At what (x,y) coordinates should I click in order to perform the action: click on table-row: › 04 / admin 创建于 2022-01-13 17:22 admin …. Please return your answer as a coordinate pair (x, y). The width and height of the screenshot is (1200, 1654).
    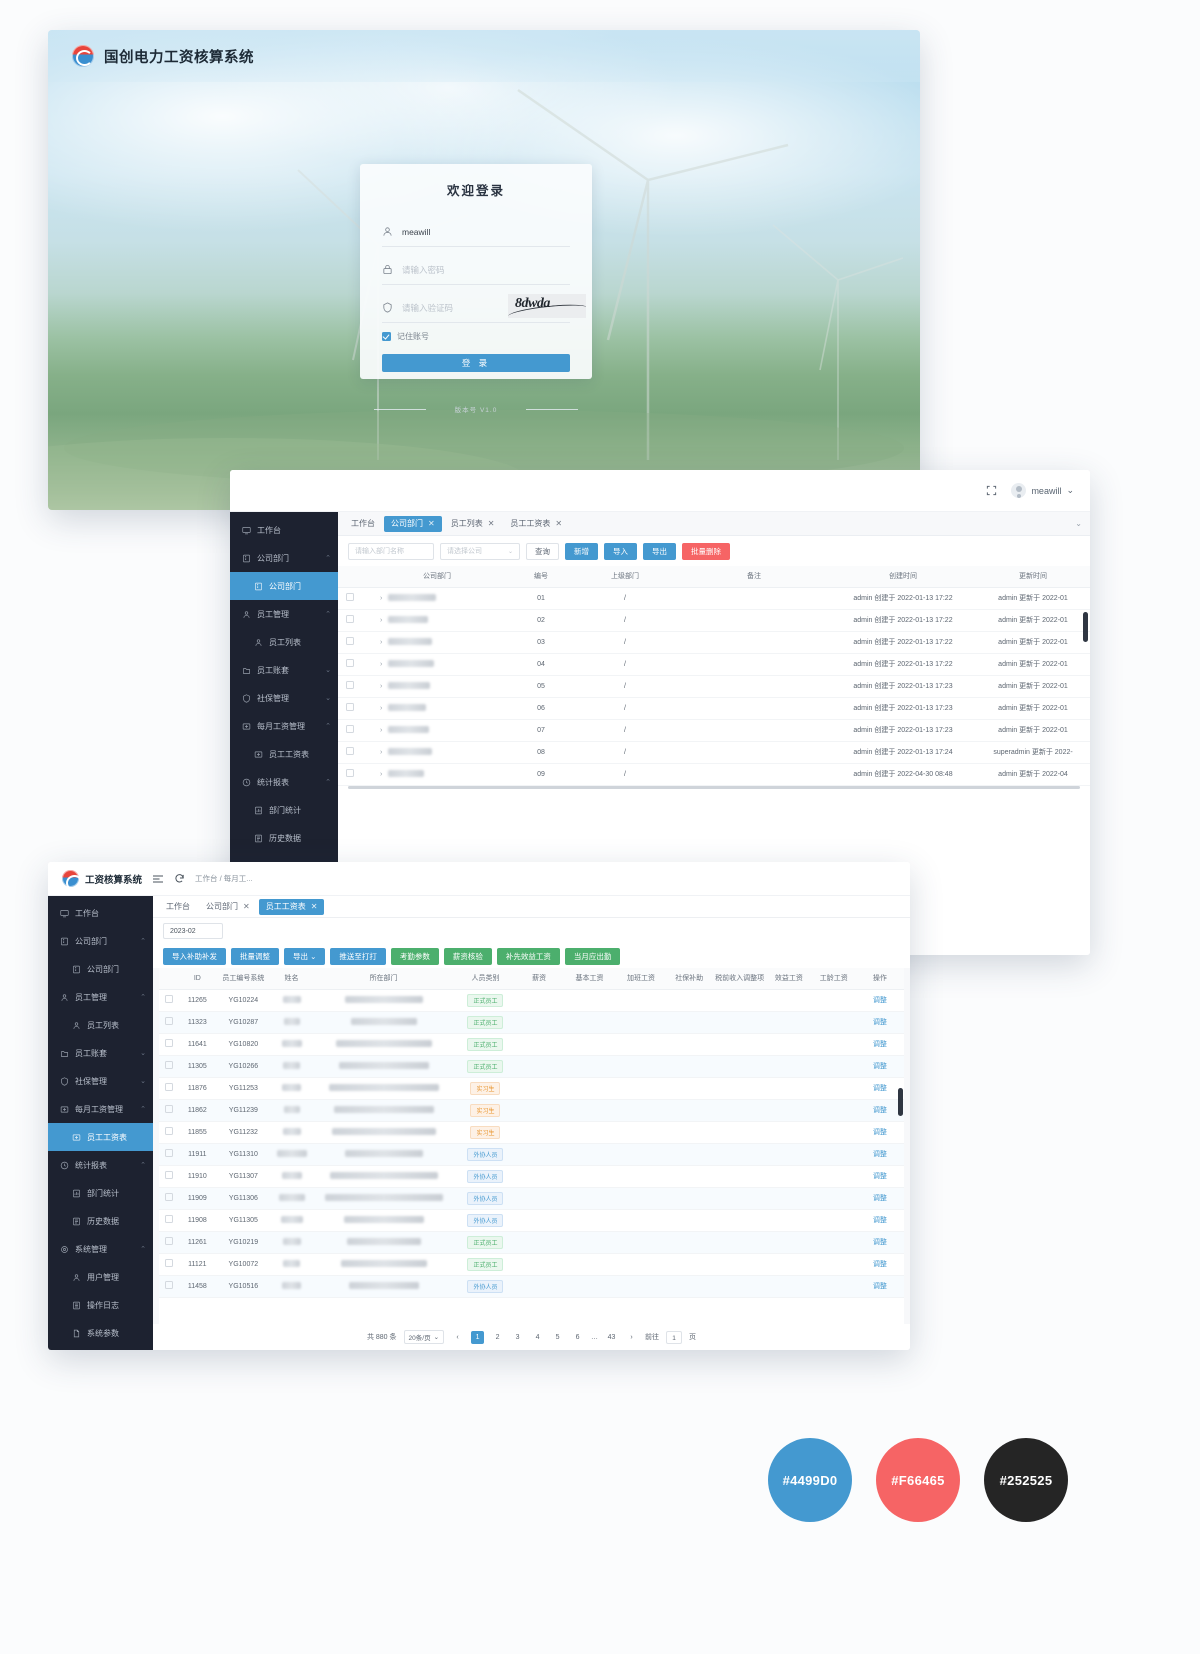
    Looking at the image, I should click on (714, 664).